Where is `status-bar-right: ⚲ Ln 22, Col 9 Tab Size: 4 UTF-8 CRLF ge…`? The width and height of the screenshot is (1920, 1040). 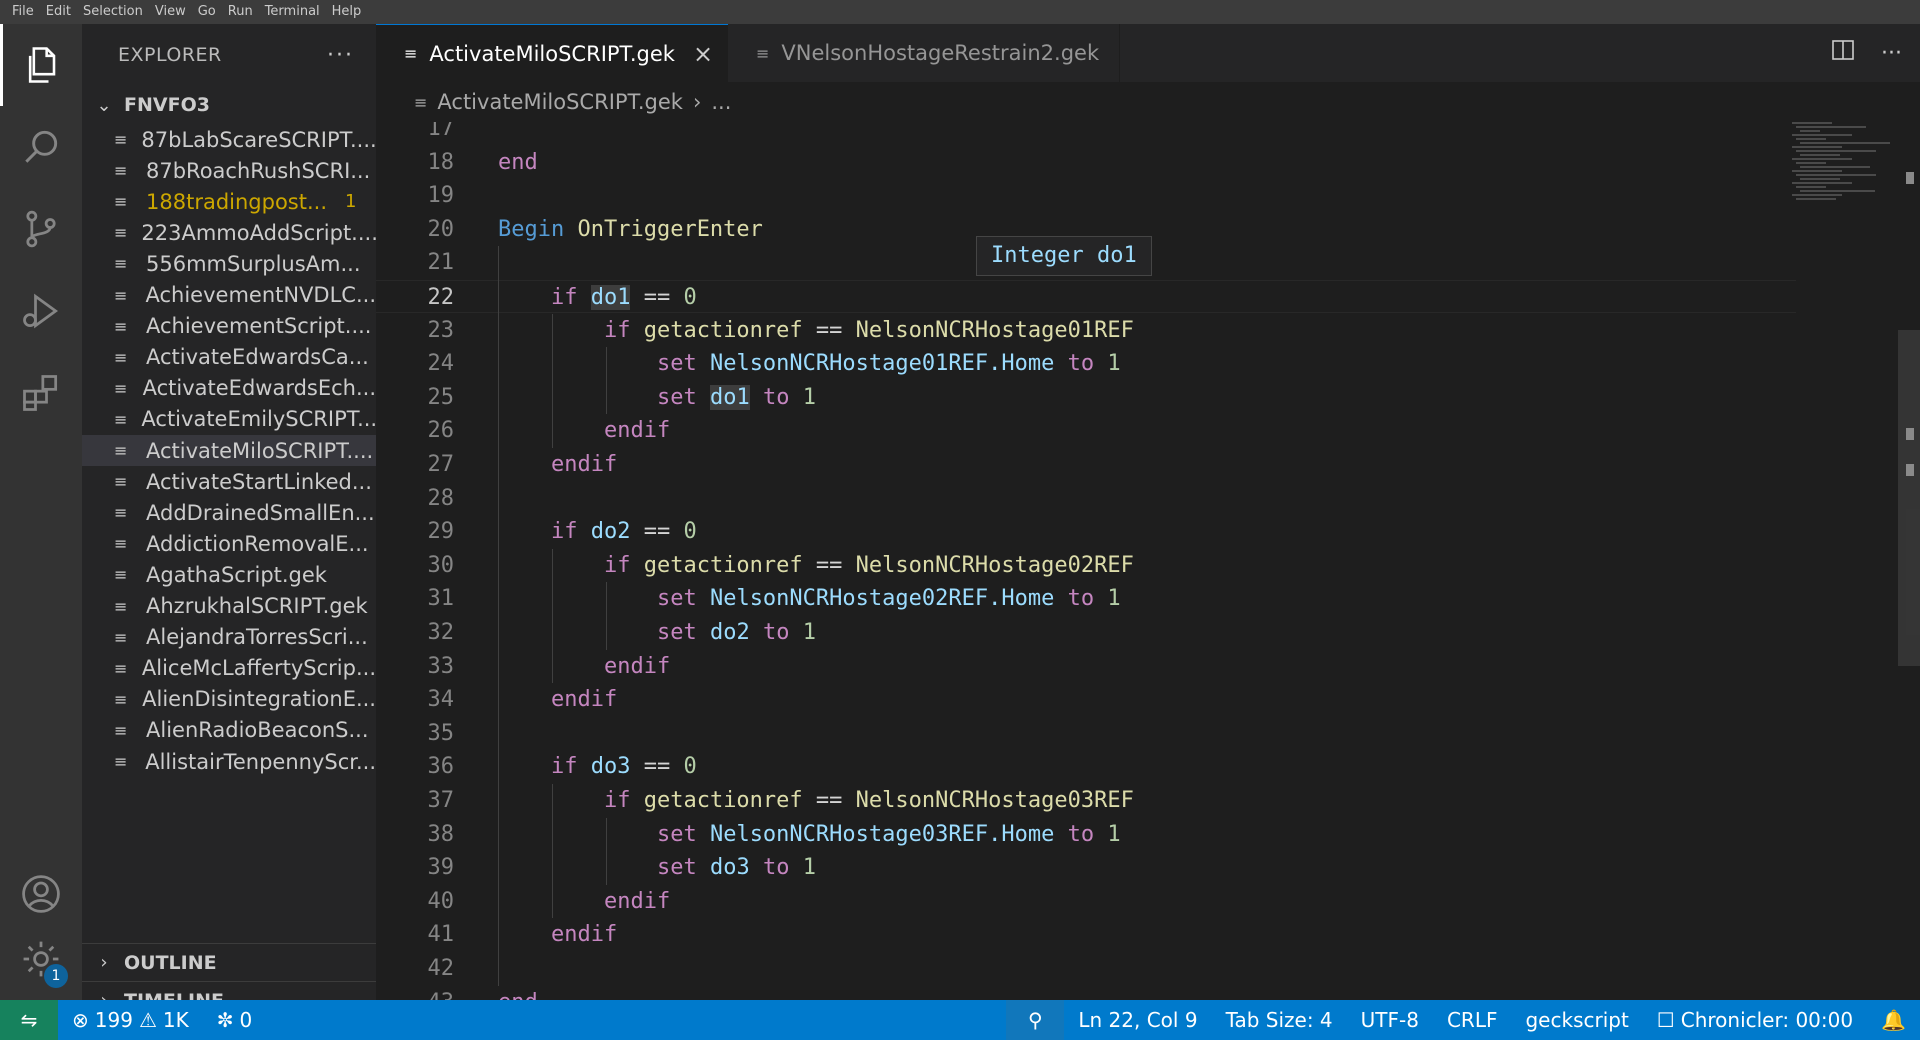 status-bar-right: ⚲ Ln 22, Col 9 Tab Size: 4 UTF-8 CRLF ge… is located at coordinates (1463, 1020).